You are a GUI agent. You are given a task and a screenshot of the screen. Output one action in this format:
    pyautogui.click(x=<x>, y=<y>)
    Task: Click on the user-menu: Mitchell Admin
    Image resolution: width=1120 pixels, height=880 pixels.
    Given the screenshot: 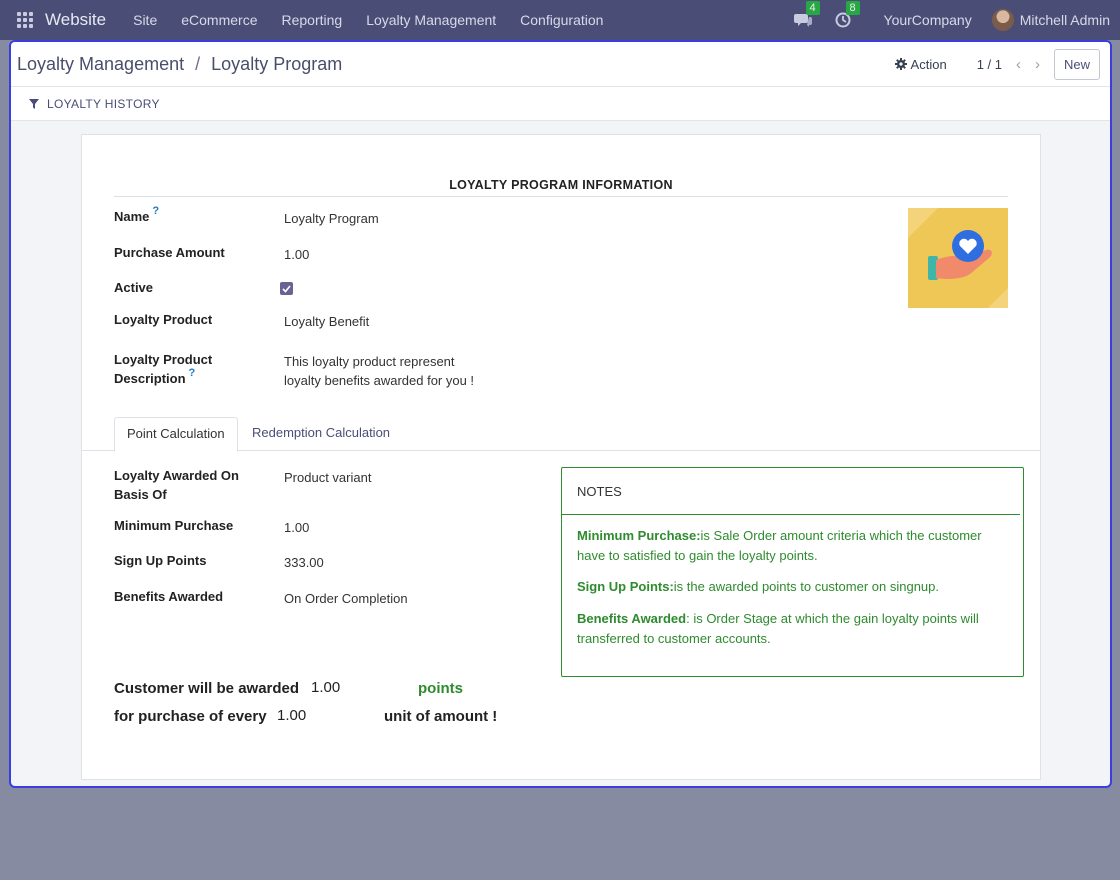 What is the action you would take?
    pyautogui.click(x=1065, y=20)
    